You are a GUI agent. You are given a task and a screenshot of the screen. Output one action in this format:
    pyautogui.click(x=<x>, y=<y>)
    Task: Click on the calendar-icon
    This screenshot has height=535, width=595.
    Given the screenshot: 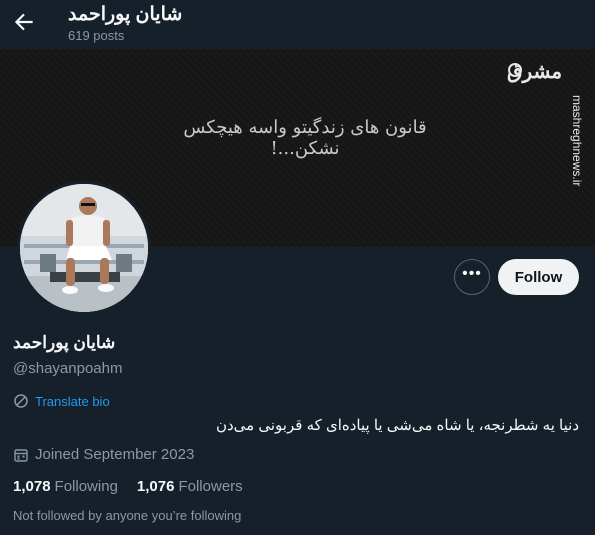 What is the action you would take?
    pyautogui.click(x=21, y=455)
    